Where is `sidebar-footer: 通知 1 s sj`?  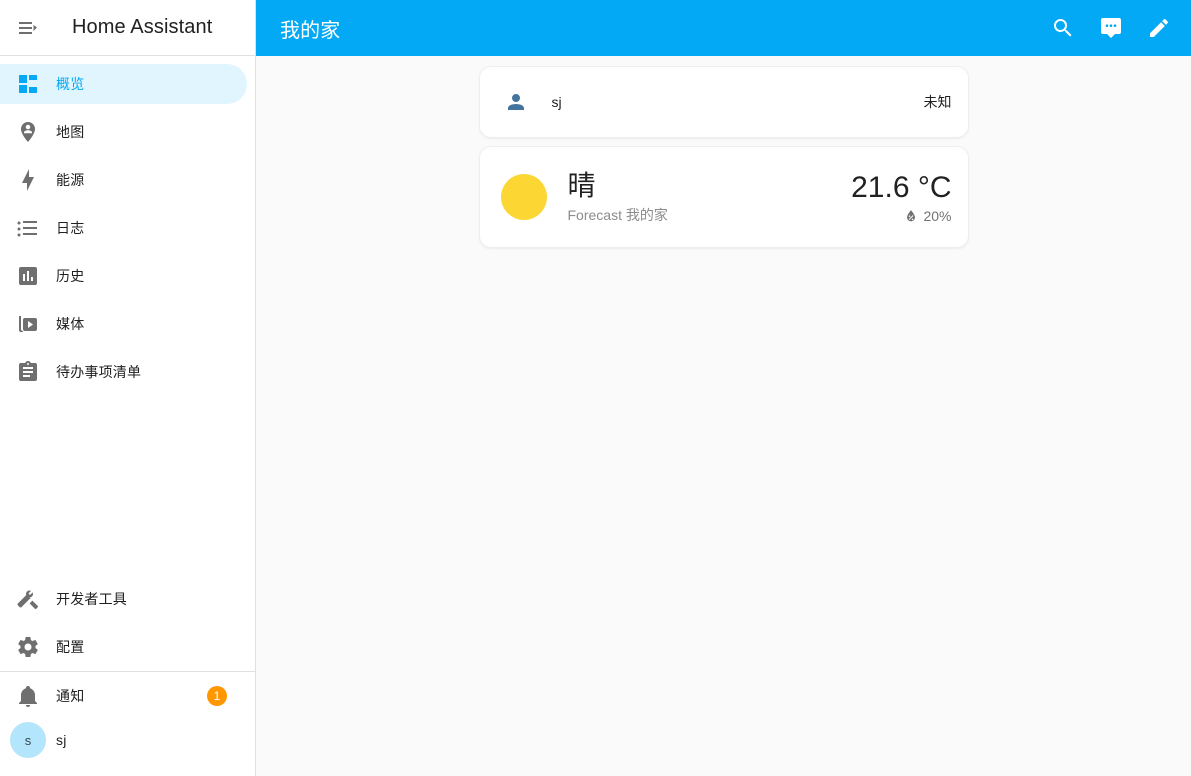 sidebar-footer: 通知 1 s sj is located at coordinates (127, 724).